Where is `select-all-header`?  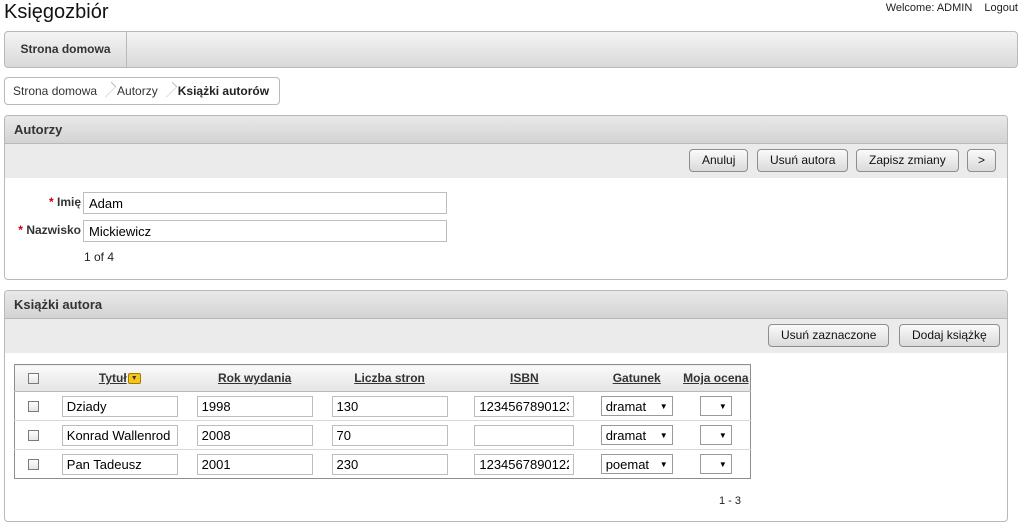 select-all-header is located at coordinates (33, 378).